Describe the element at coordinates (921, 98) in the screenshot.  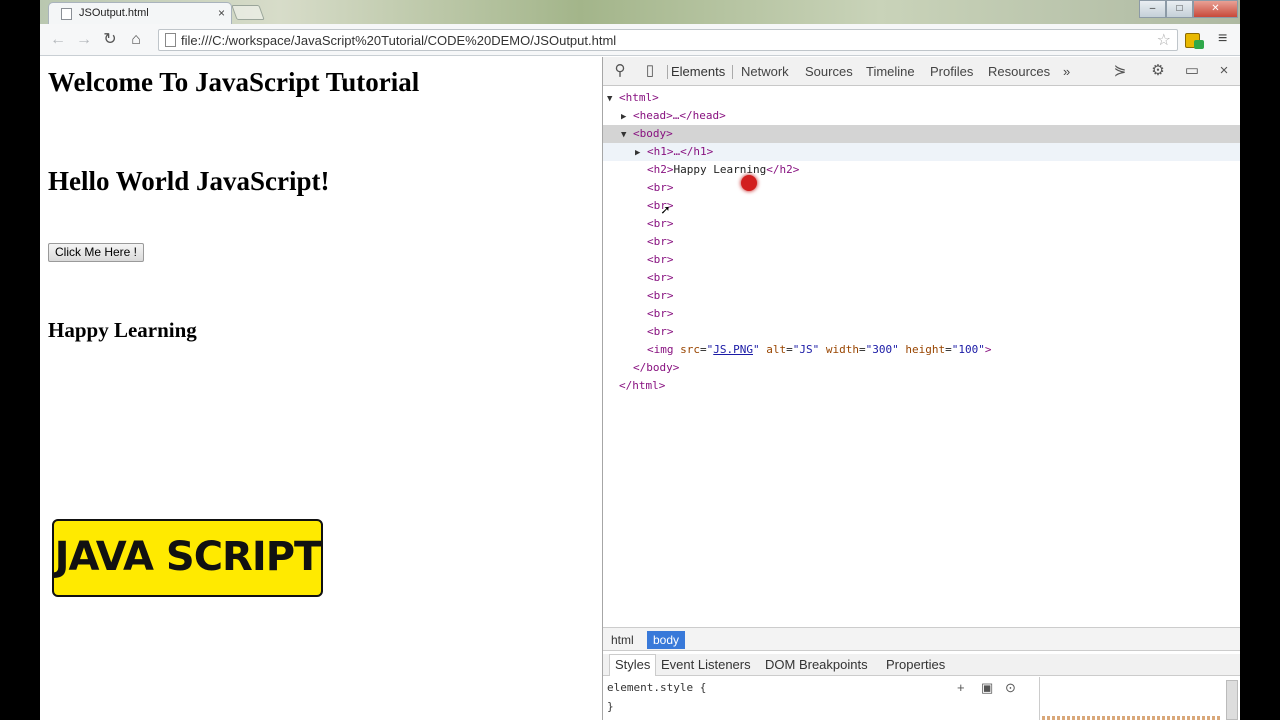
I see `dom-node-html: ▼ <html>` at that location.